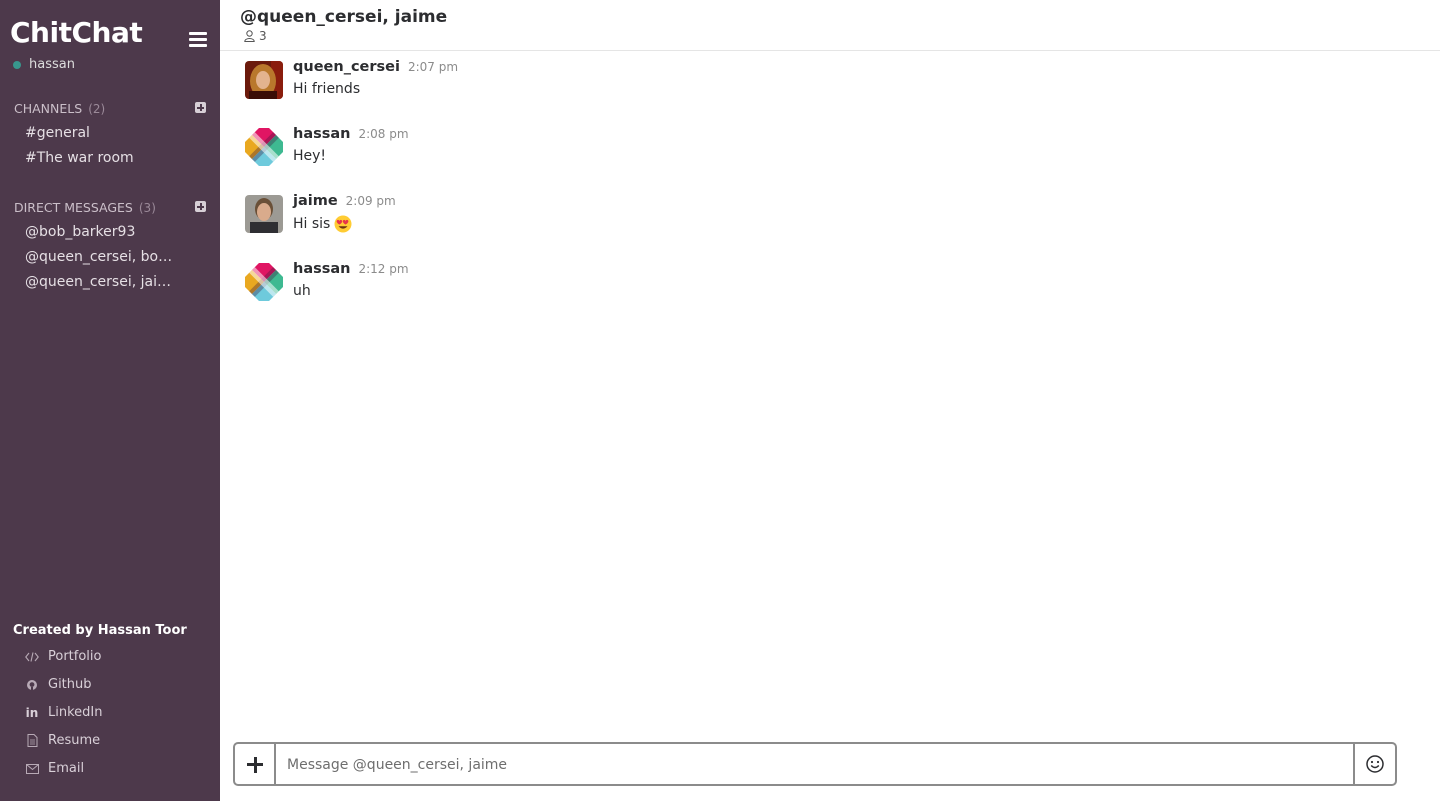 The width and height of the screenshot is (1440, 801). What do you see at coordinates (383, 134) in the screenshot?
I see `message-timestamp: 2:08 pm` at bounding box center [383, 134].